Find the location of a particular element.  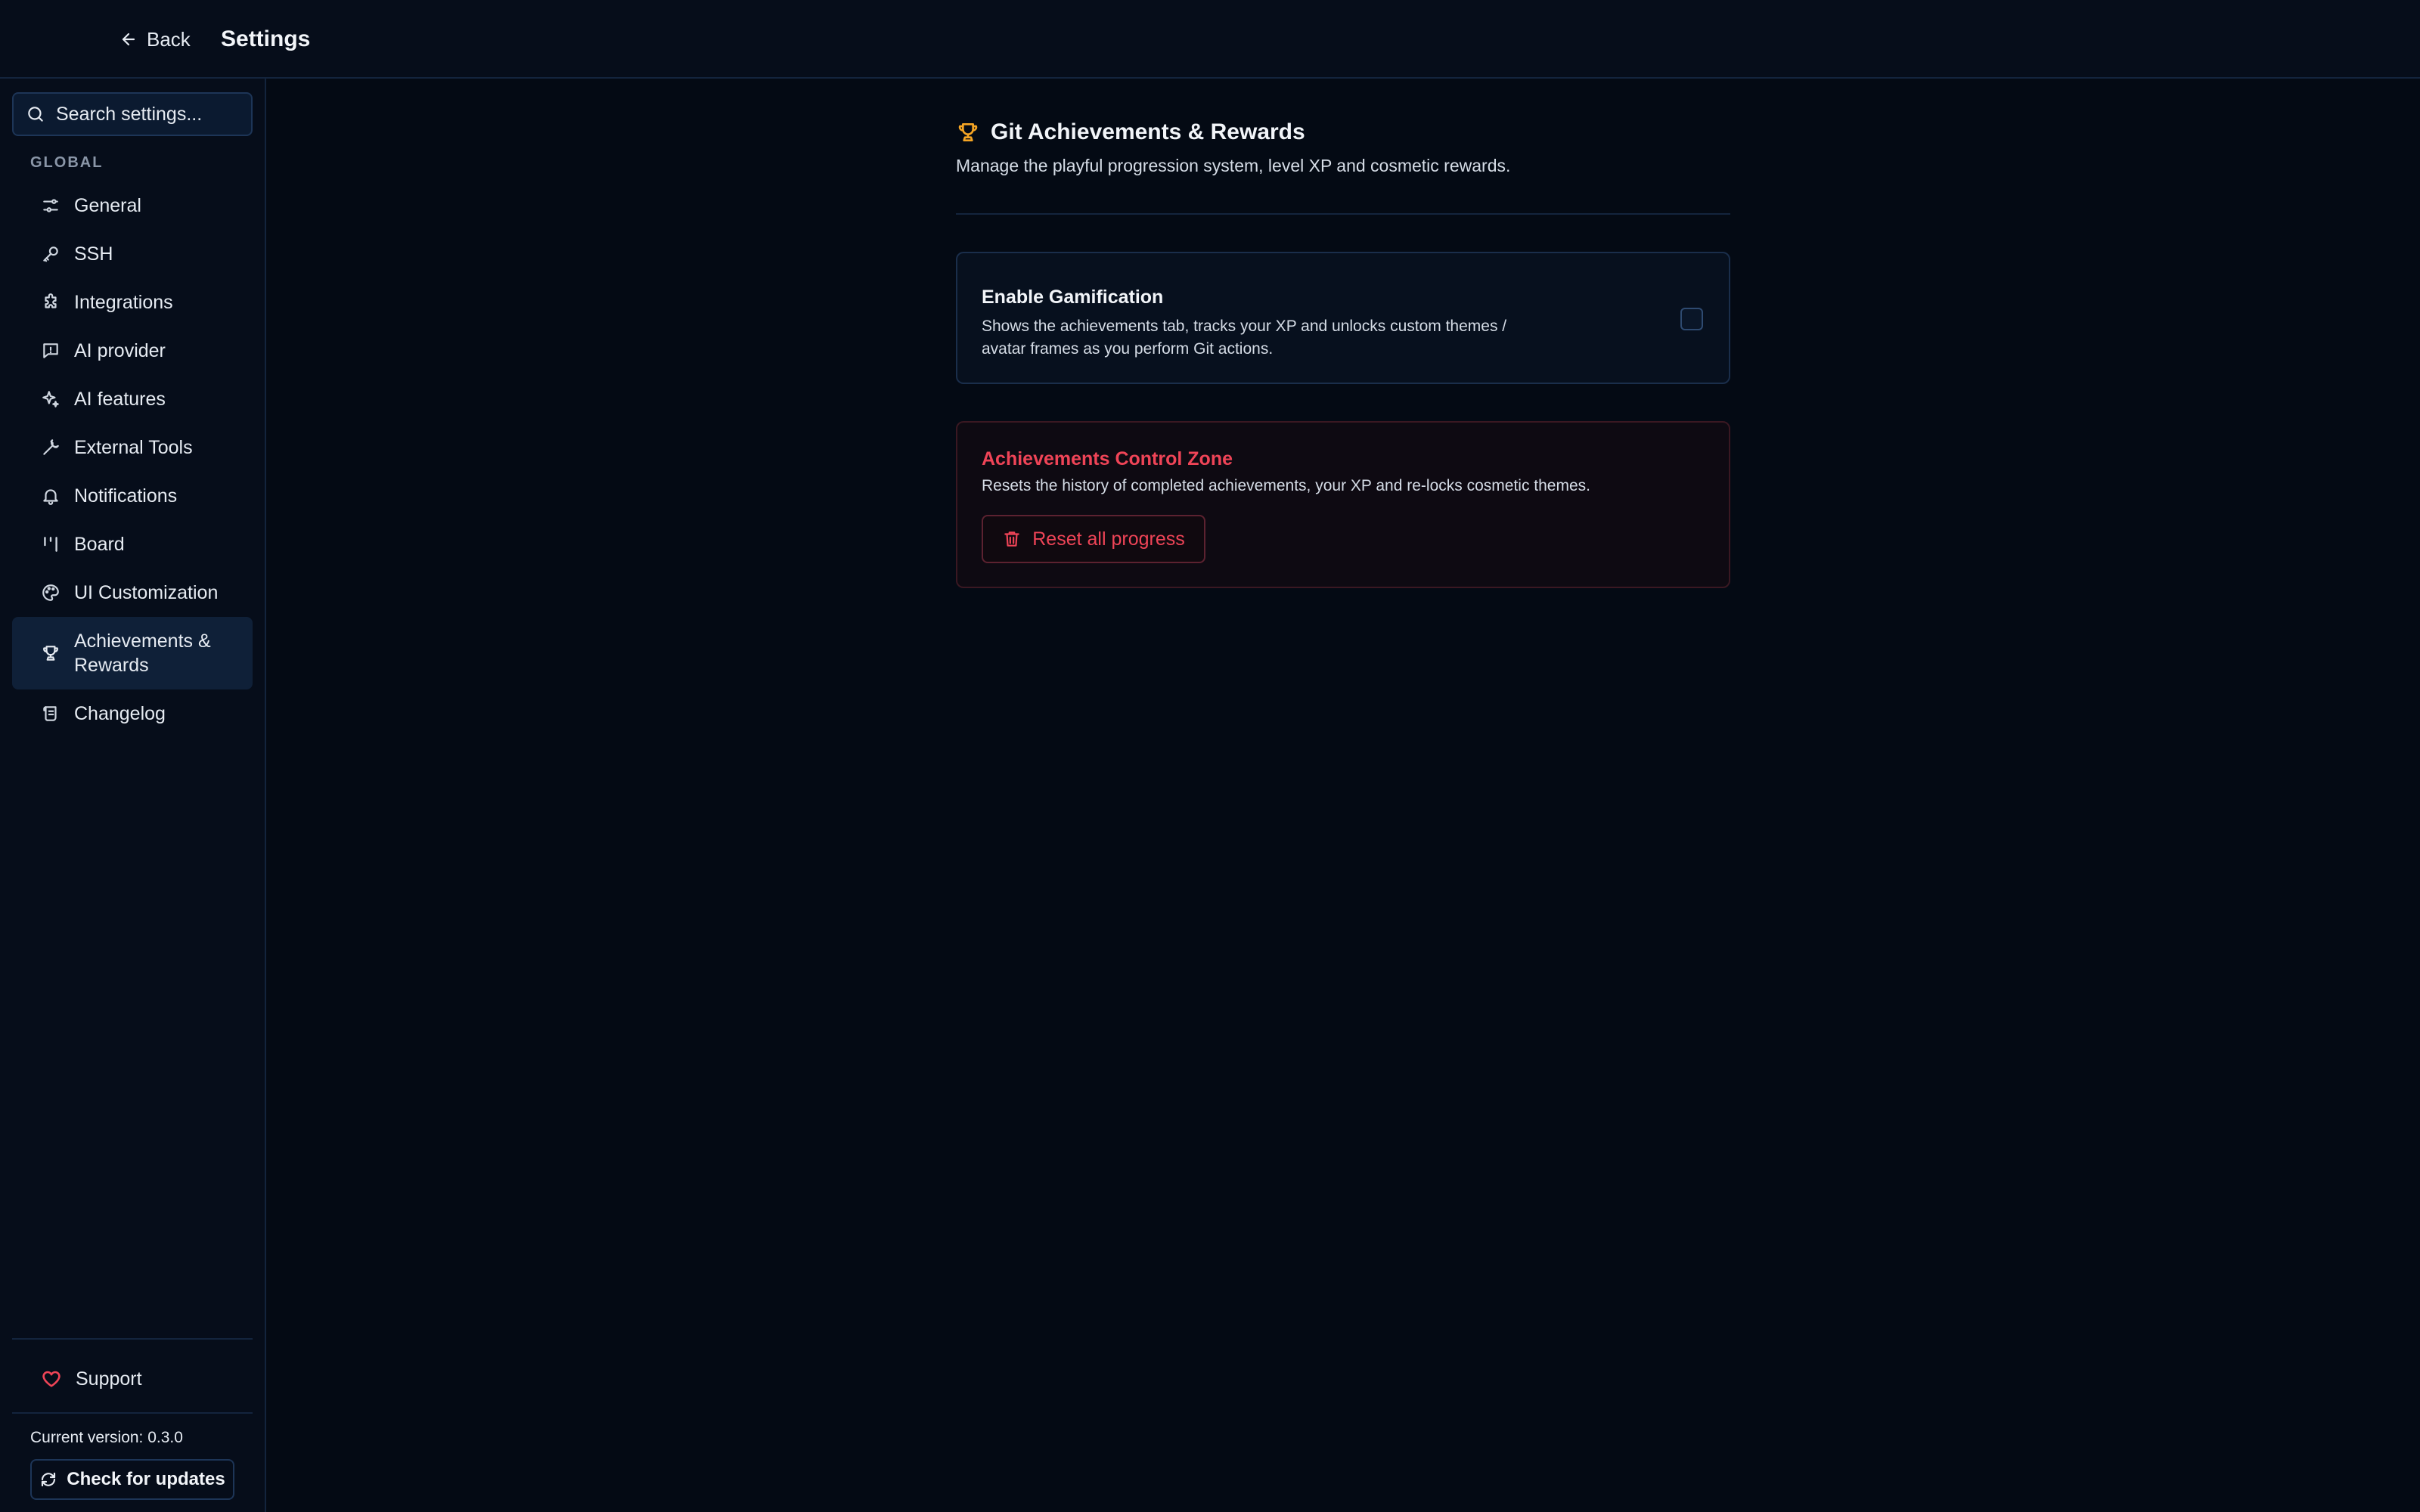

check-updates-label: Check for updates is located at coordinates (146, 1479).